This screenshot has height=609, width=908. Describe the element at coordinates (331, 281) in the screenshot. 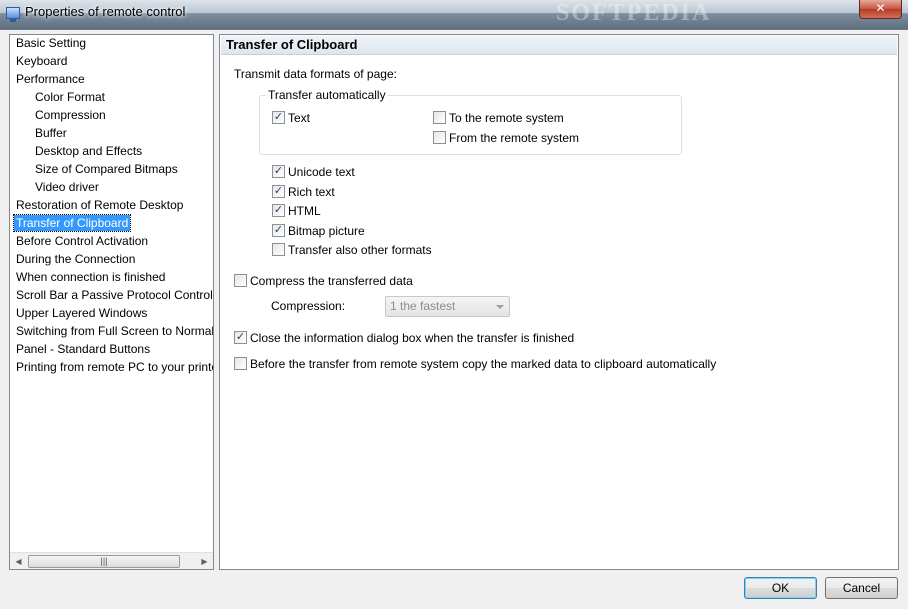

I see `compress-label: Compress the transferred data` at that location.